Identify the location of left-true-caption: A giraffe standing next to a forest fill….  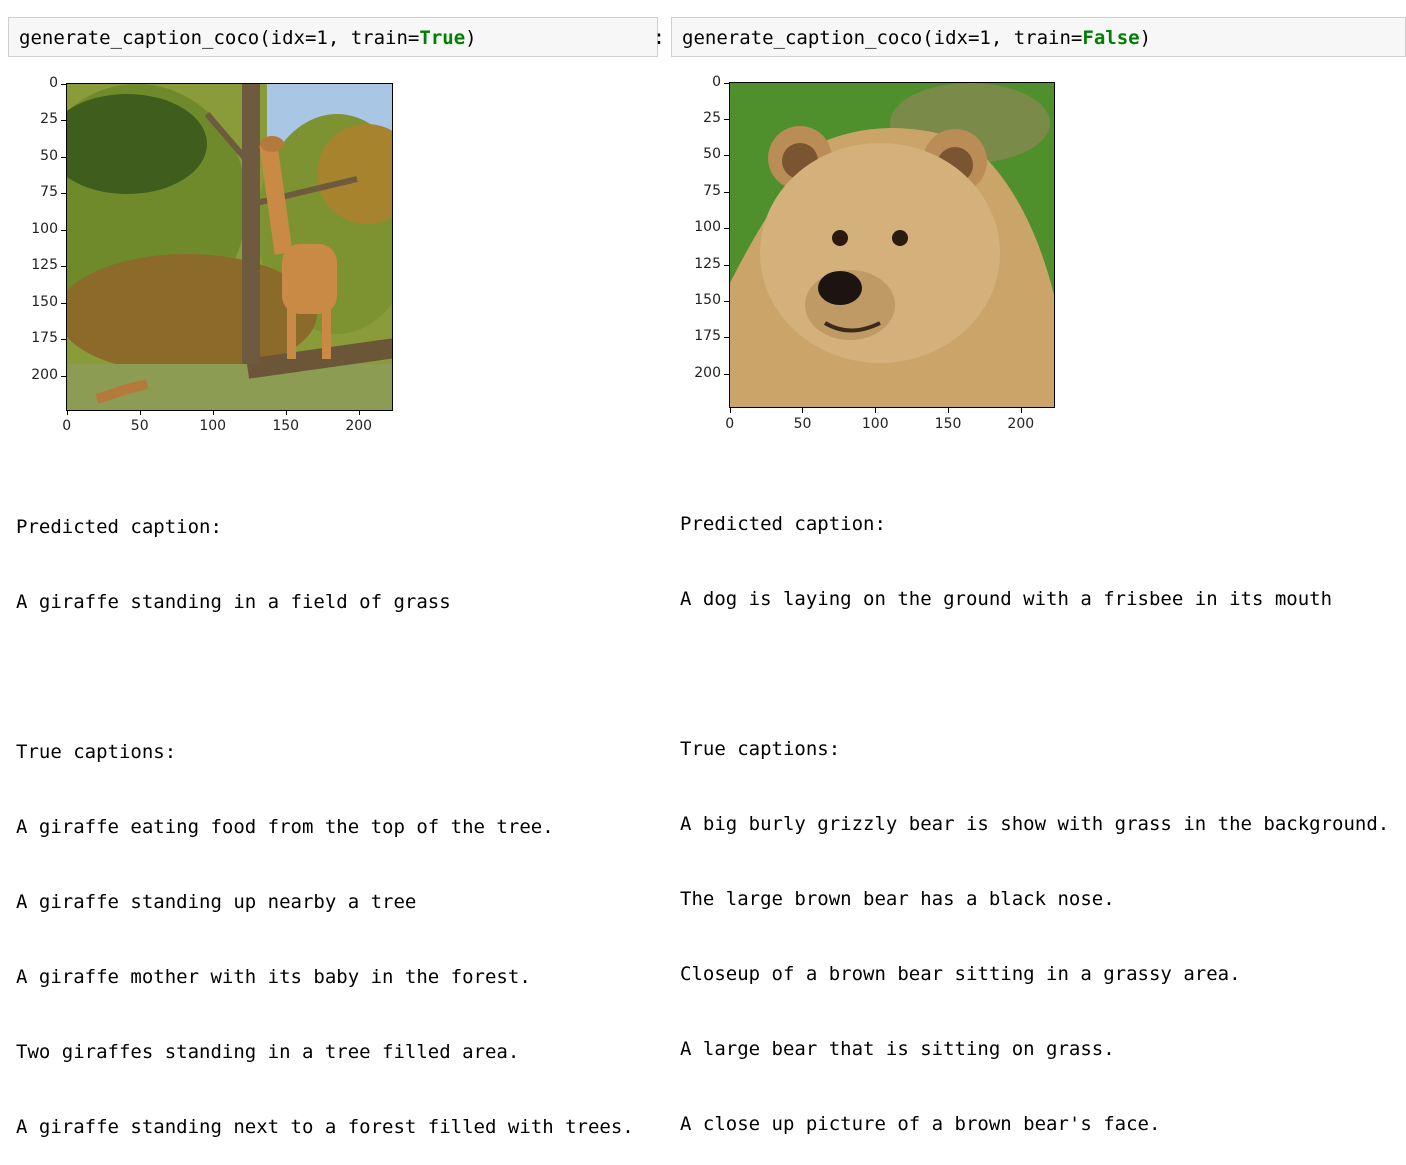
(325, 1127).